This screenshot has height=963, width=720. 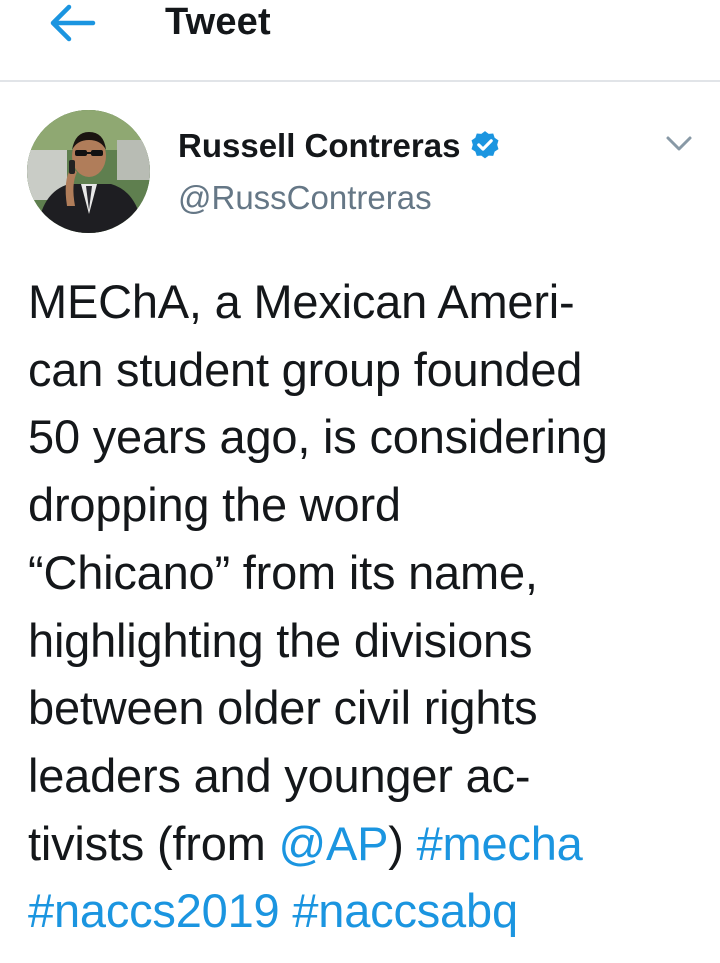 I want to click on tweet-text-line: leaders and younger ac-, so click(x=368, y=776).